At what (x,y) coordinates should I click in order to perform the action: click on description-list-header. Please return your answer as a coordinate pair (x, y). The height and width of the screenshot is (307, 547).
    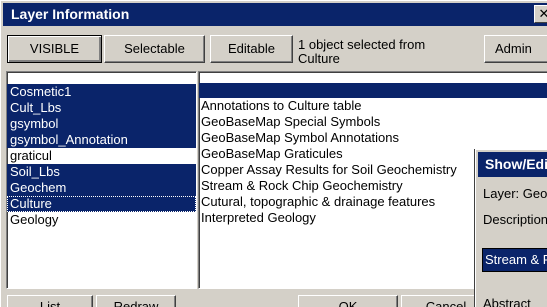
    Looking at the image, I should click on (373, 90).